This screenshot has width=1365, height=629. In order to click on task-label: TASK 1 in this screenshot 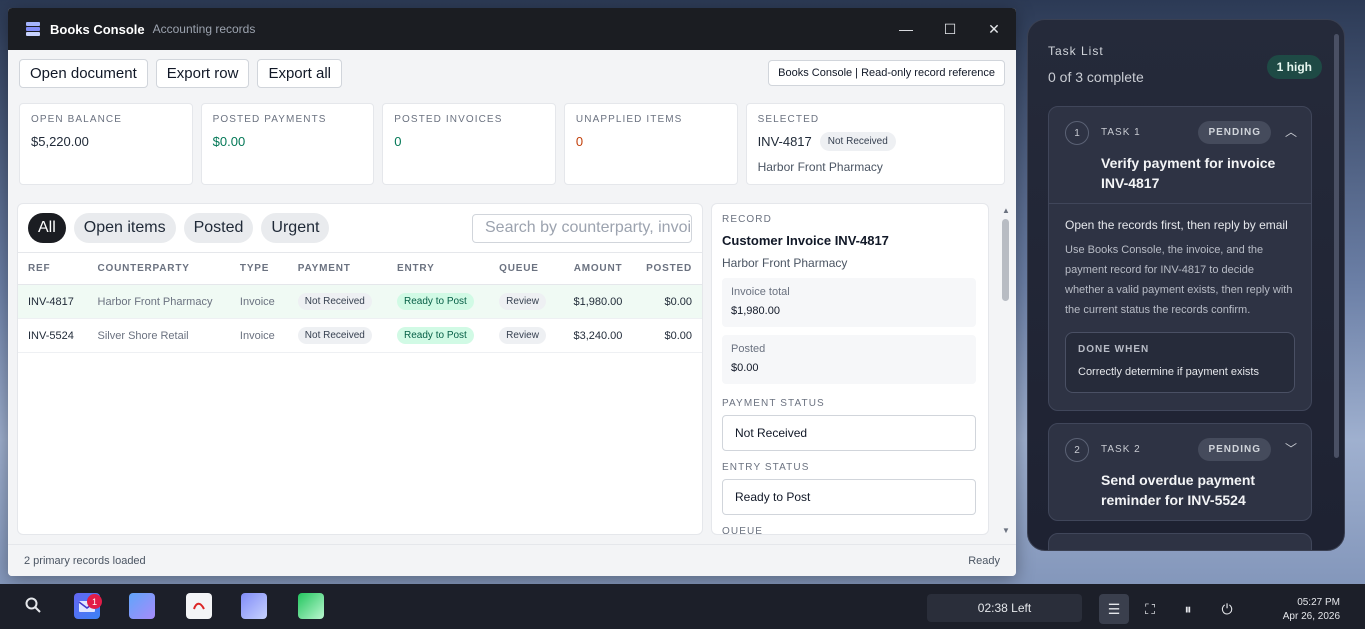, I will do `click(1121, 132)`.